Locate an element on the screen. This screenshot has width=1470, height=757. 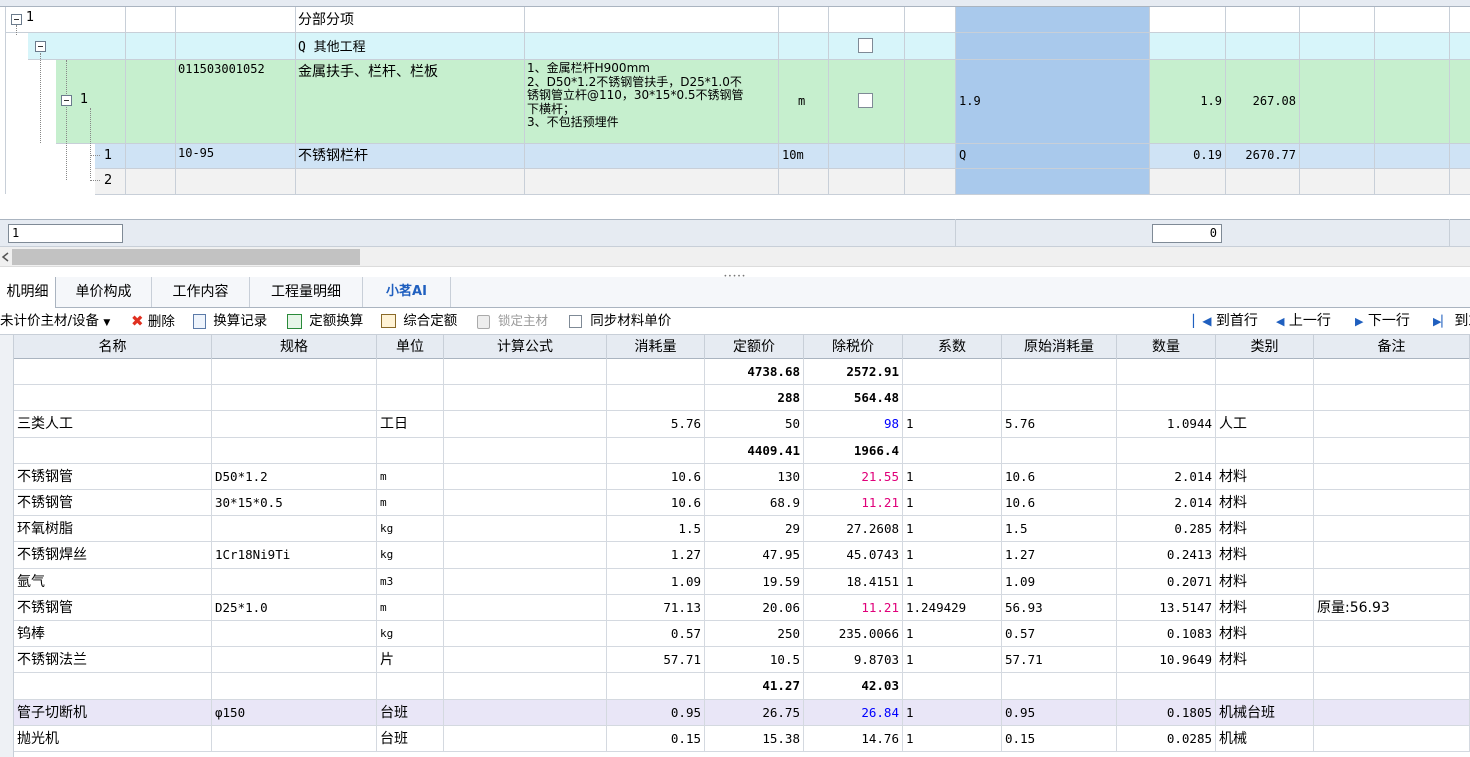
cell-orig: 1.09 is located at coordinates (1059, 581).